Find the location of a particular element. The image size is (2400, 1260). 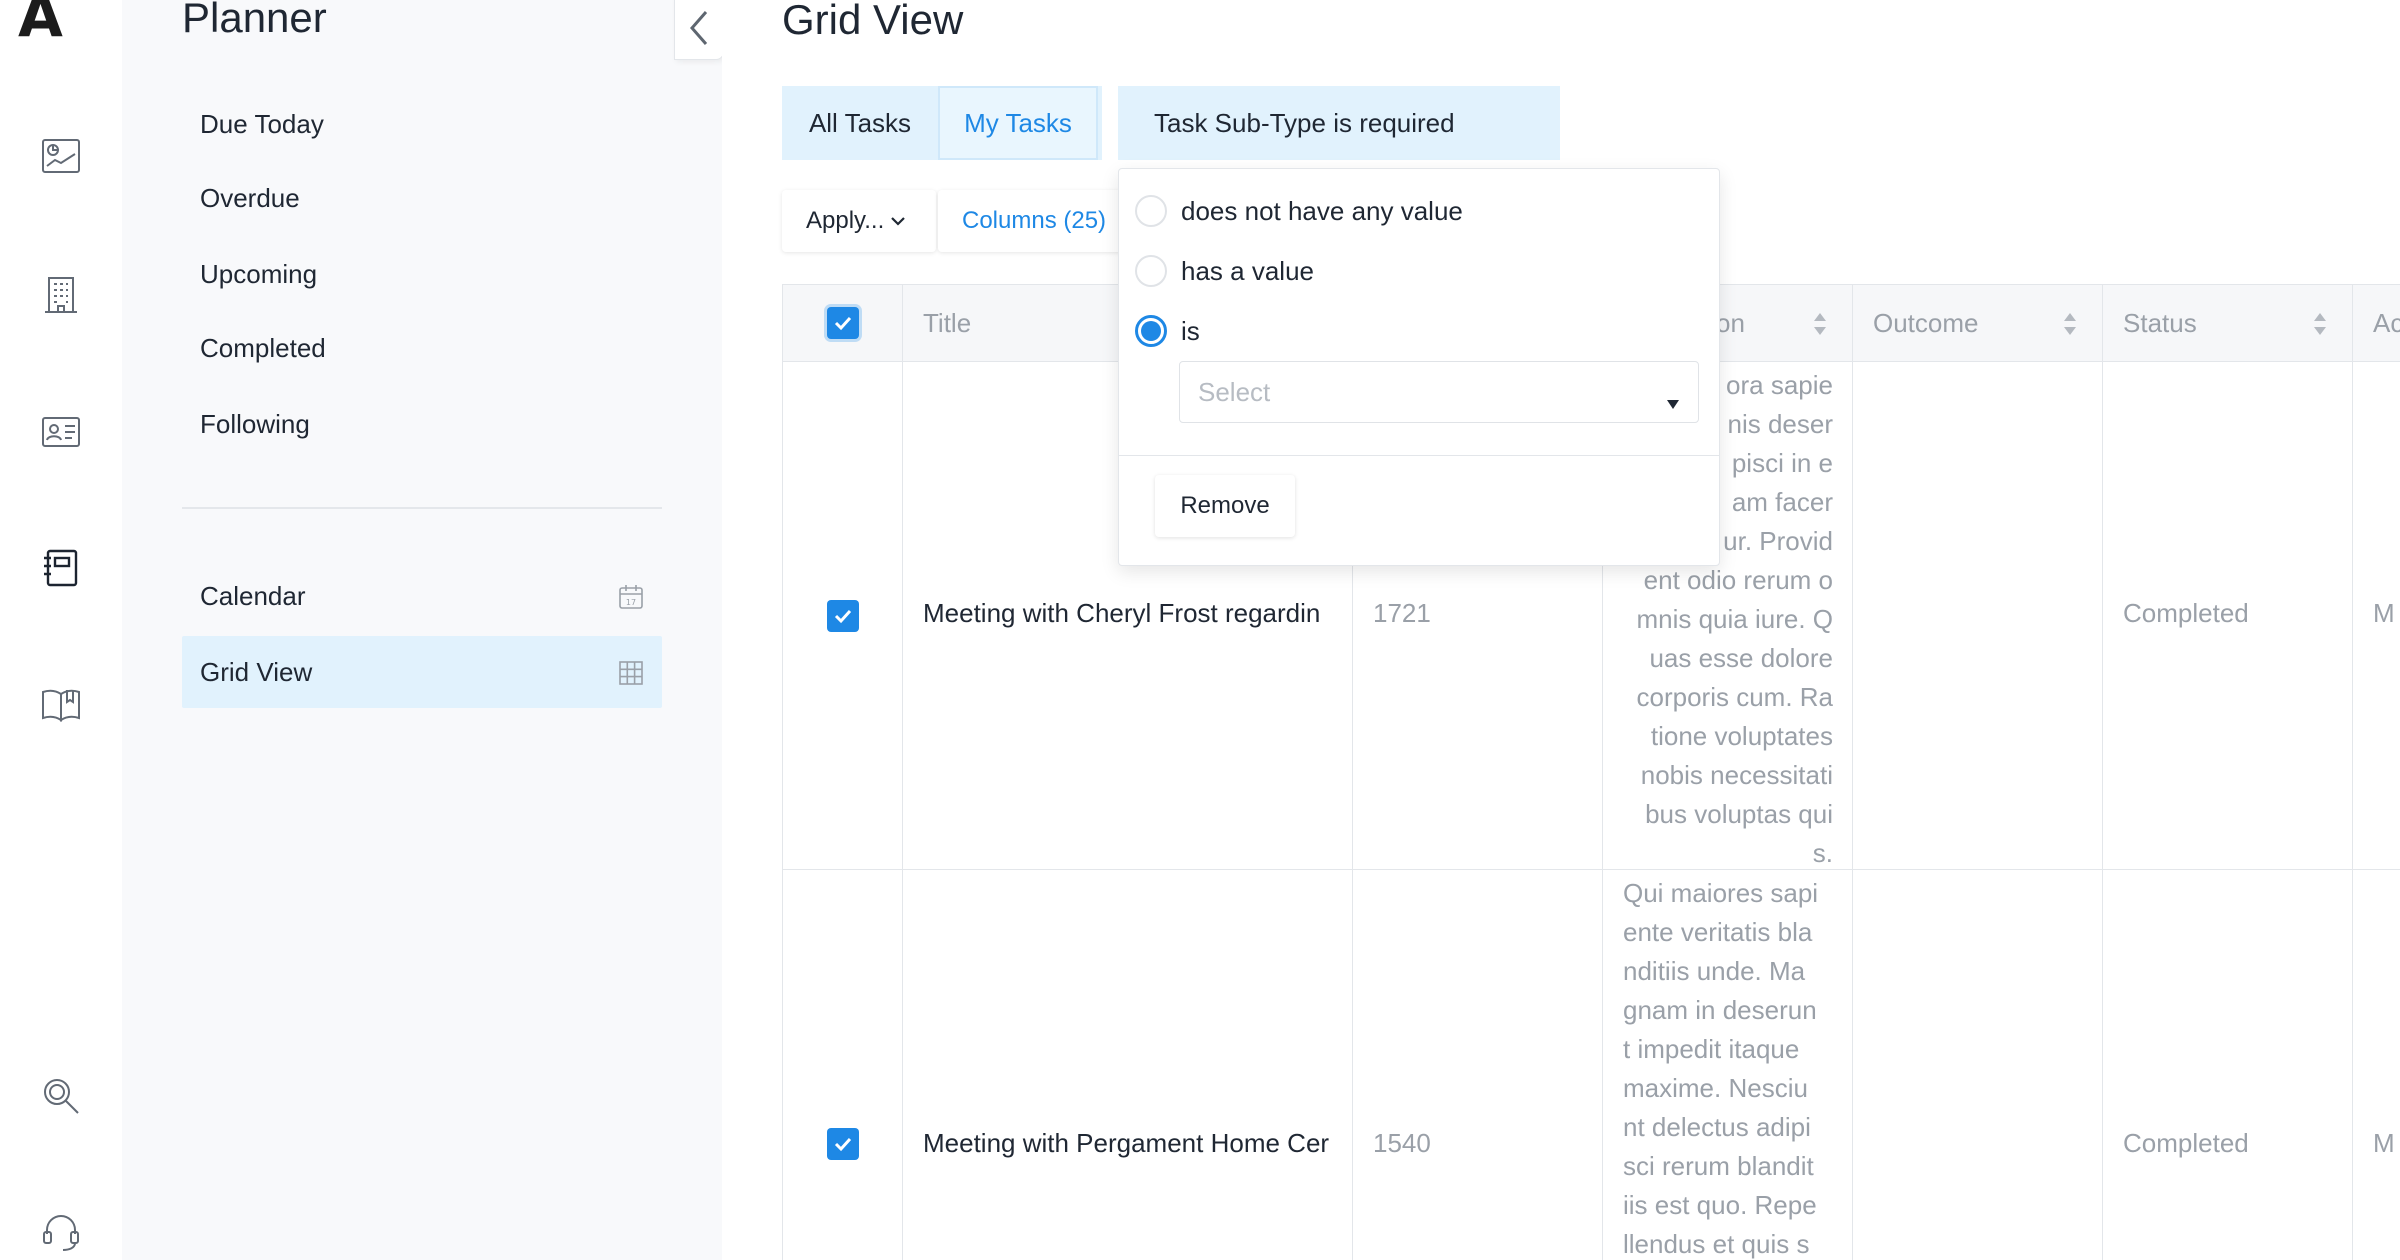

search-icon is located at coordinates (61, 1096).